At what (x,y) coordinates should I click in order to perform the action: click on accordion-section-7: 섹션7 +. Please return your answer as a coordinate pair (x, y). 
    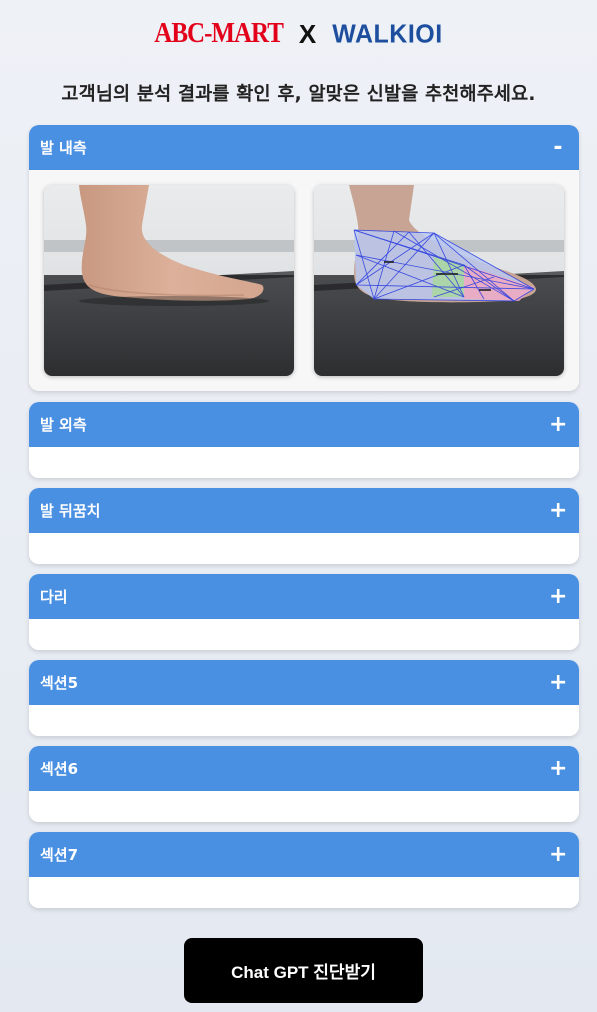
    Looking at the image, I should click on (304, 870).